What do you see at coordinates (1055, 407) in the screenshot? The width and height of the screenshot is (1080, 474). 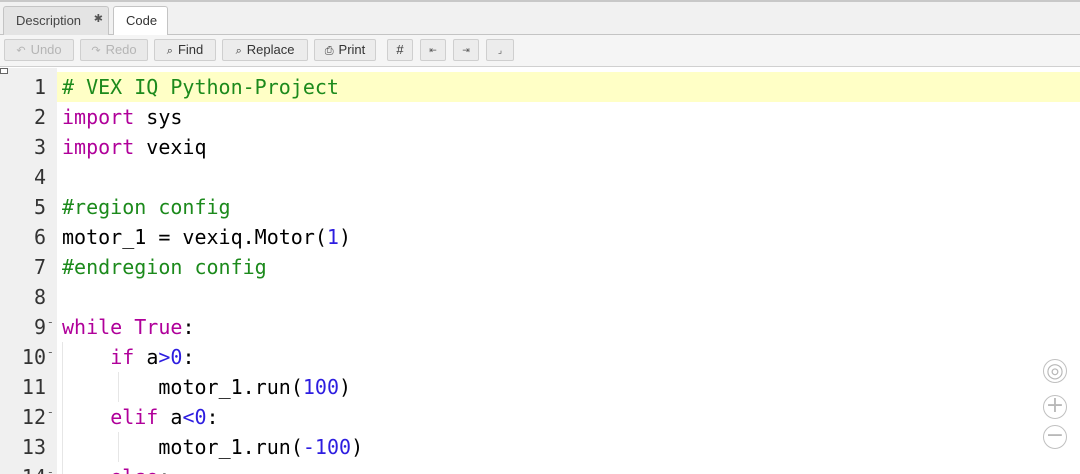 I see `zoom-in-icon: +` at bounding box center [1055, 407].